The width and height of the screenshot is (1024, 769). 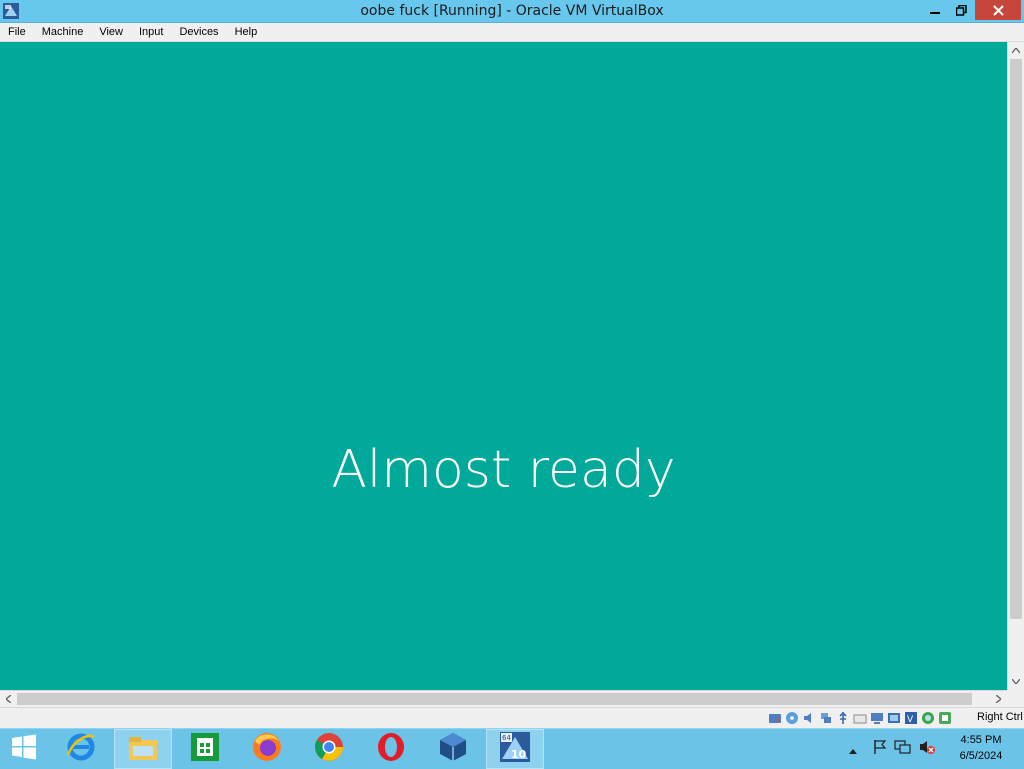 I want to click on store-icon, so click(x=205, y=749).